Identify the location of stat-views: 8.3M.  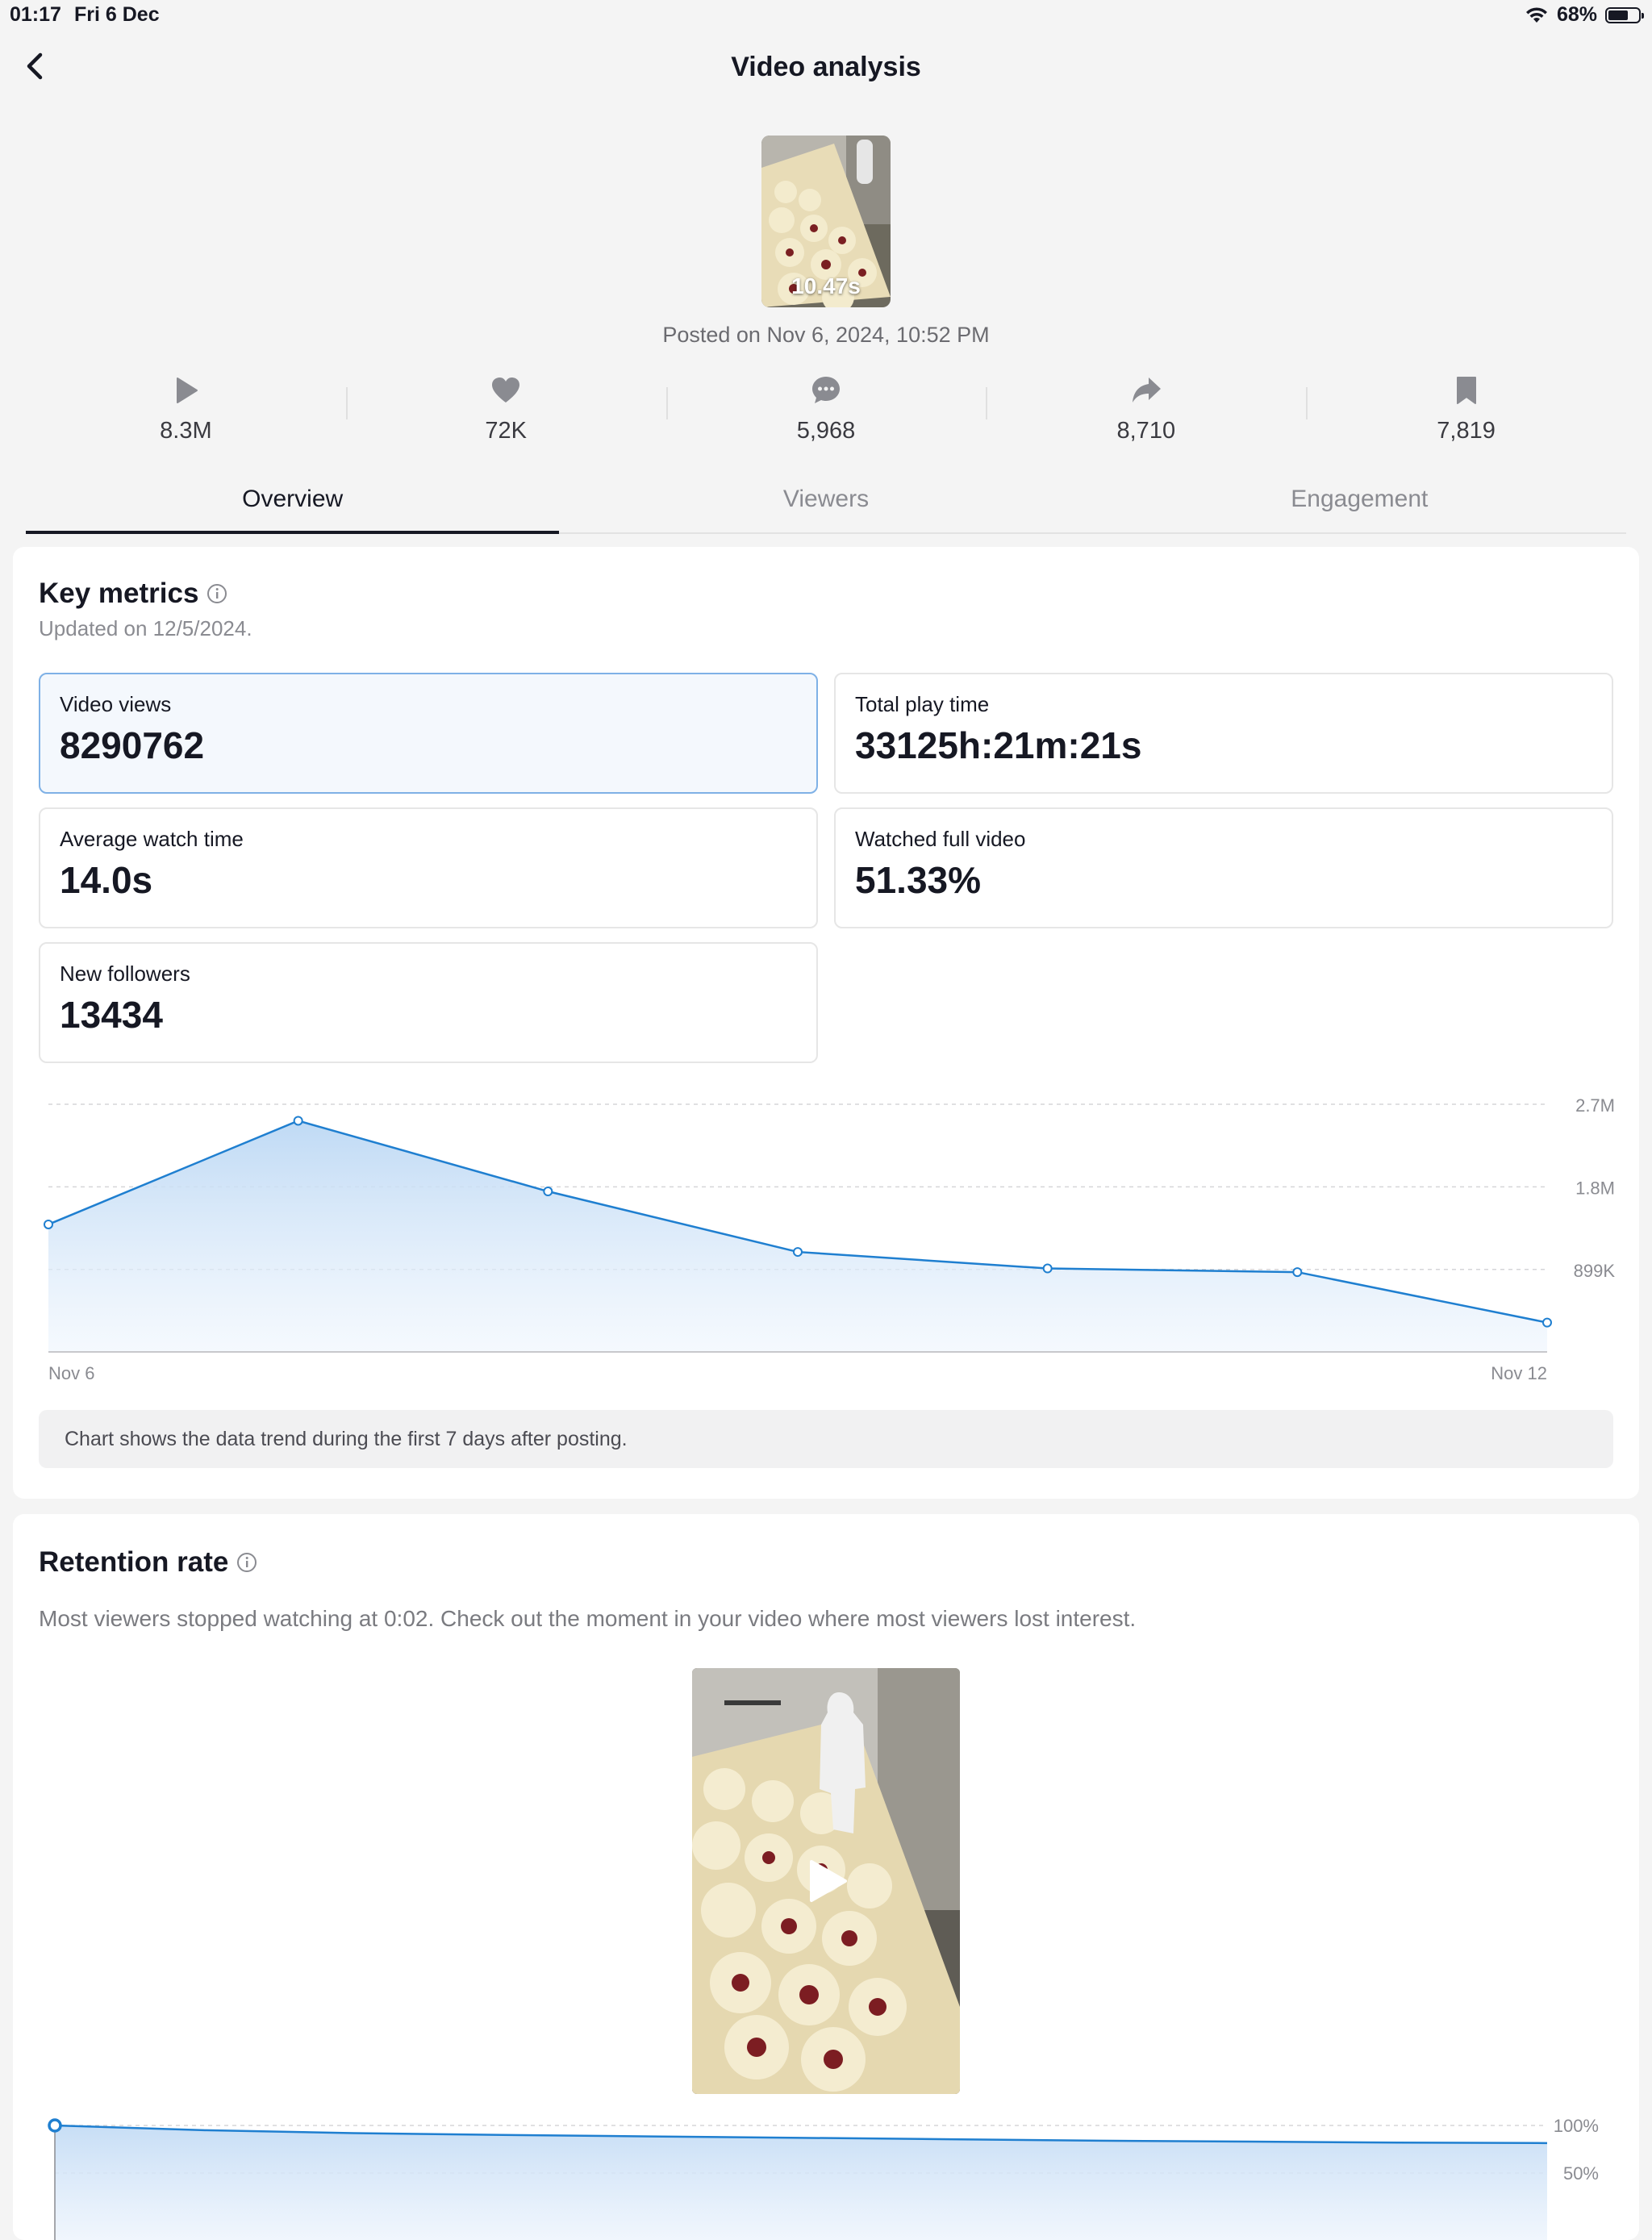
(186, 411).